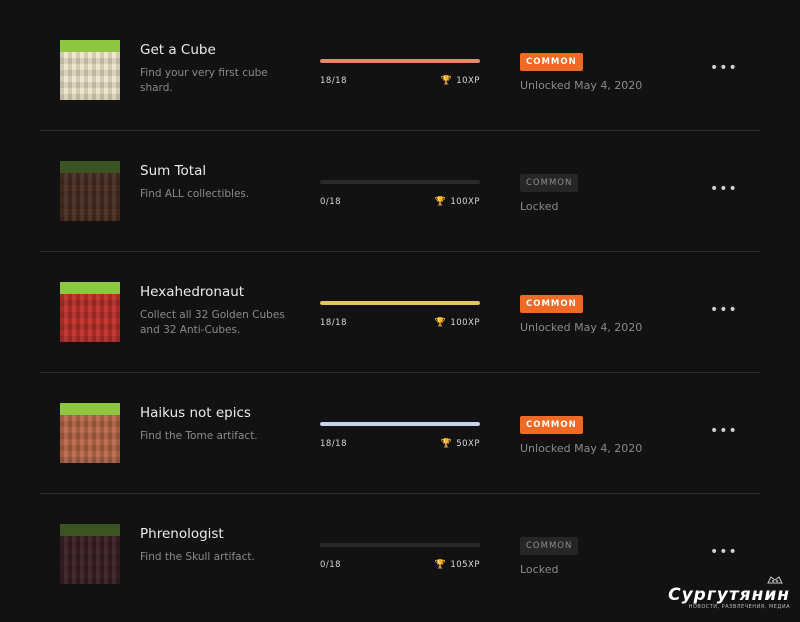  Describe the element at coordinates (178, 50) in the screenshot. I see `achievement-title: Get a Cube` at that location.